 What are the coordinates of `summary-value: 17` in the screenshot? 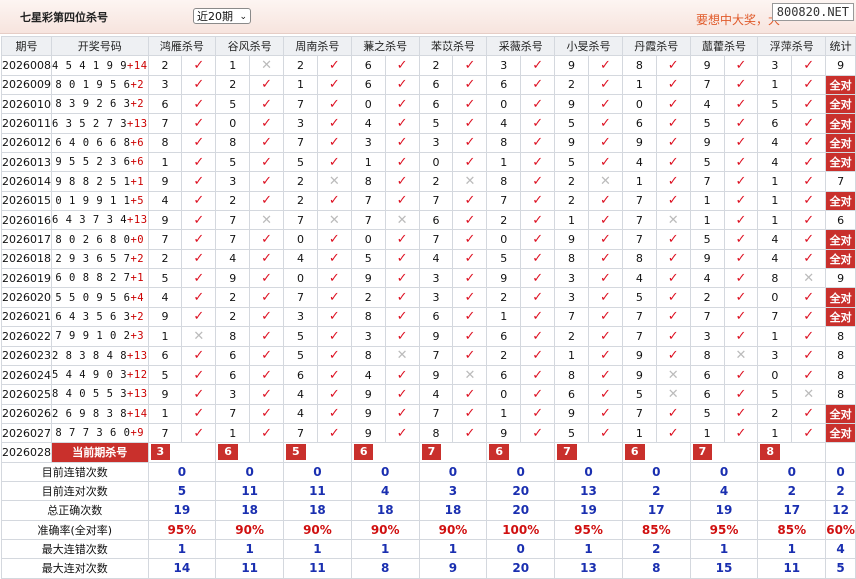 It's located at (656, 510).